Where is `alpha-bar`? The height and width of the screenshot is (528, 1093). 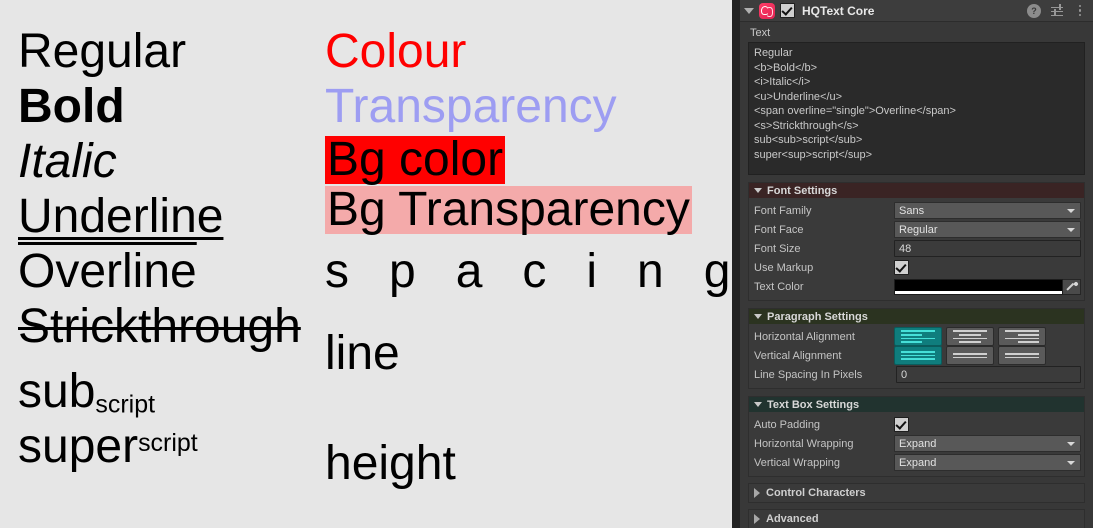
alpha-bar is located at coordinates (978, 292).